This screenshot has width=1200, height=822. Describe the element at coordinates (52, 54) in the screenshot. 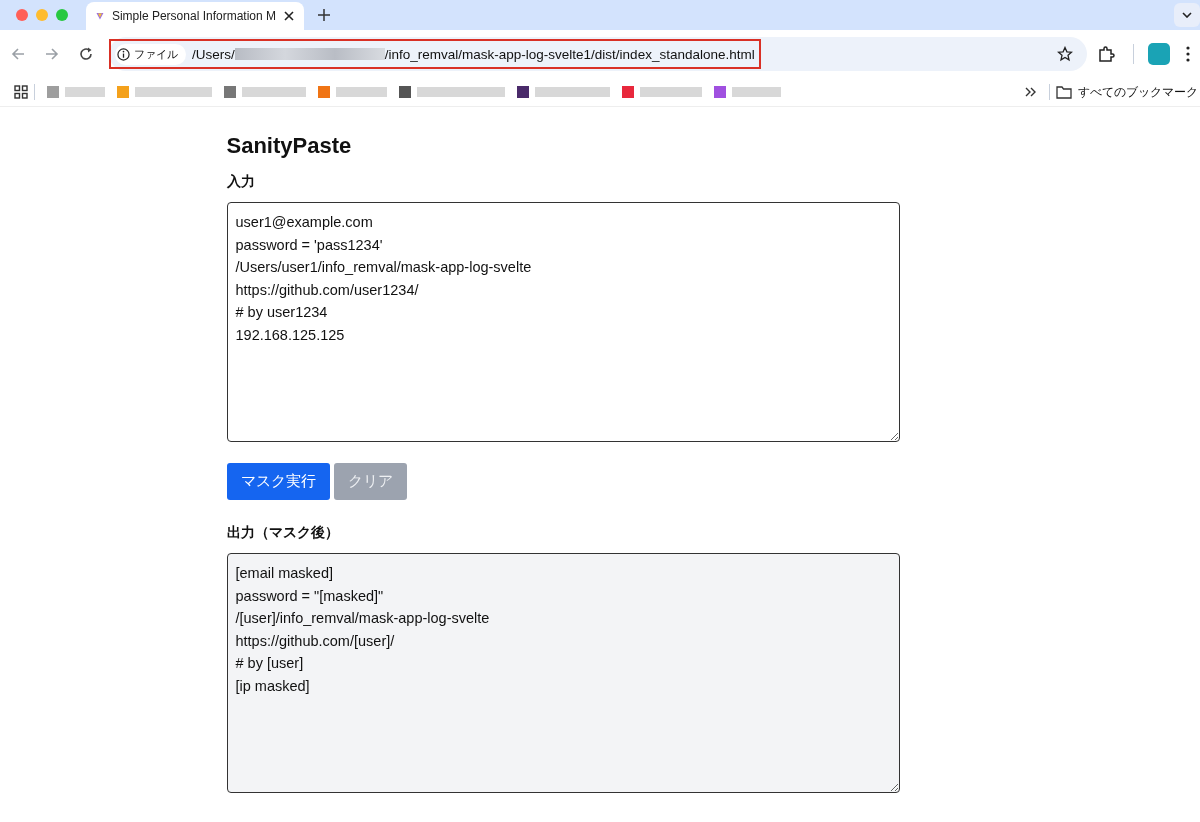

I see `forward-icon` at that location.